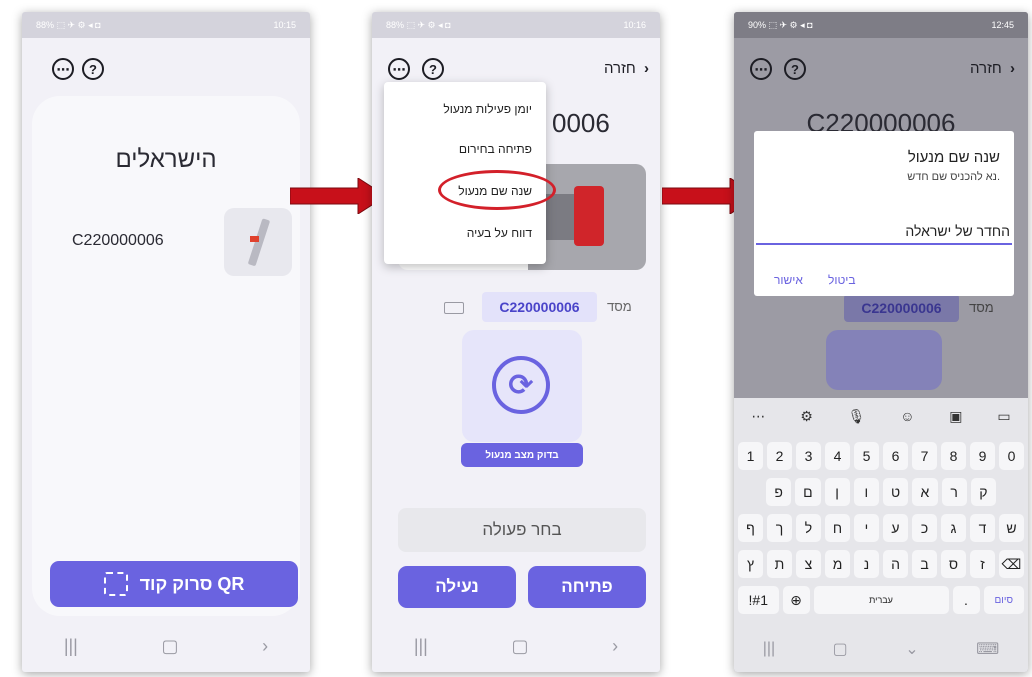 This screenshot has height=677, width=1032. Describe the element at coordinates (495, 149) in the screenshot. I see `menu-item-emergency-open: פתיחה בחירום` at that location.